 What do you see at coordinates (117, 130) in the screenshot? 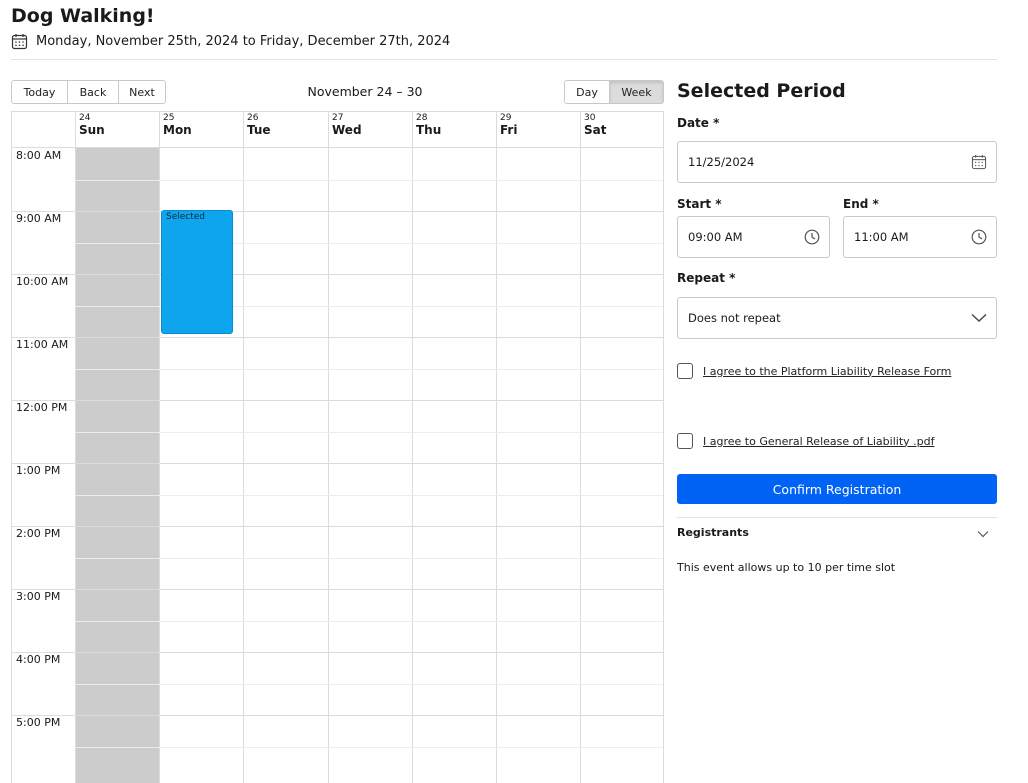
I see `day-header-sun: 24 Sun` at bounding box center [117, 130].